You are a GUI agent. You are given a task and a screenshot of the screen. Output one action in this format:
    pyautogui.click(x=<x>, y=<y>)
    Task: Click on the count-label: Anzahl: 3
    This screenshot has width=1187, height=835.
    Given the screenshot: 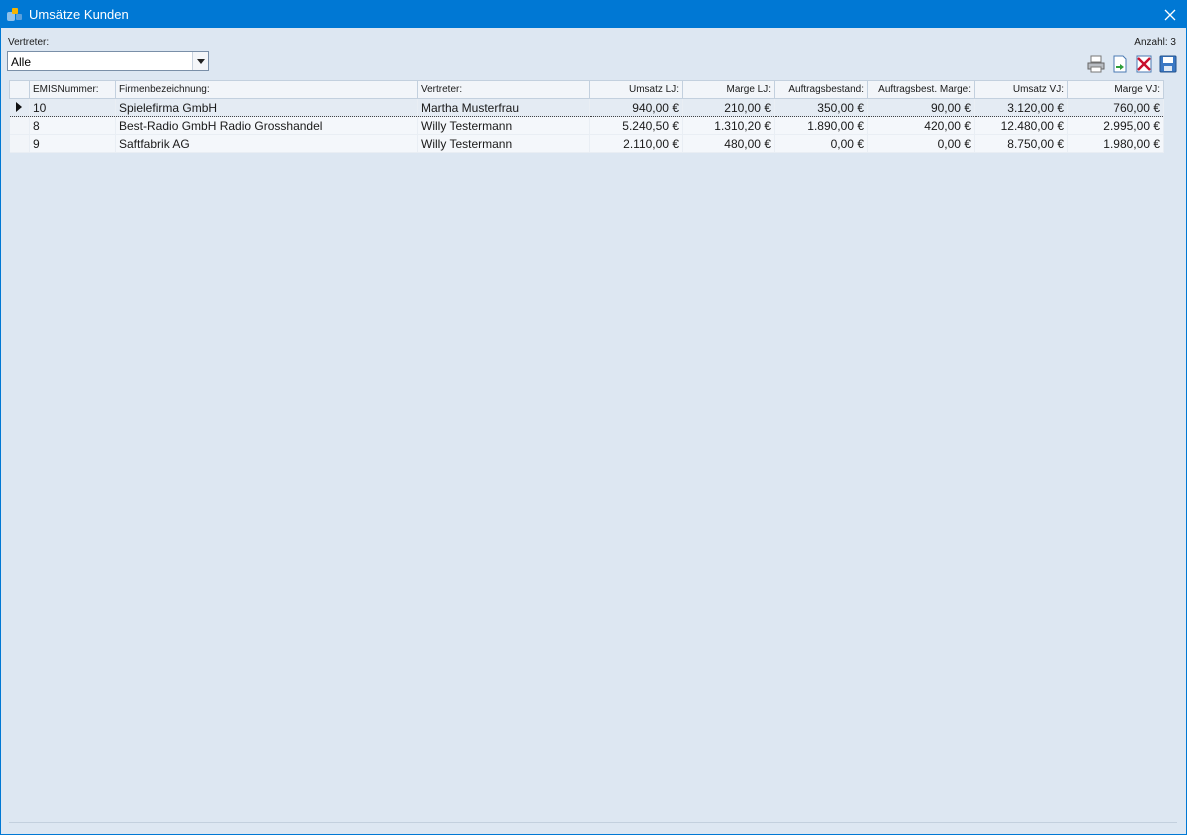 What is the action you would take?
    pyautogui.click(x=1155, y=42)
    